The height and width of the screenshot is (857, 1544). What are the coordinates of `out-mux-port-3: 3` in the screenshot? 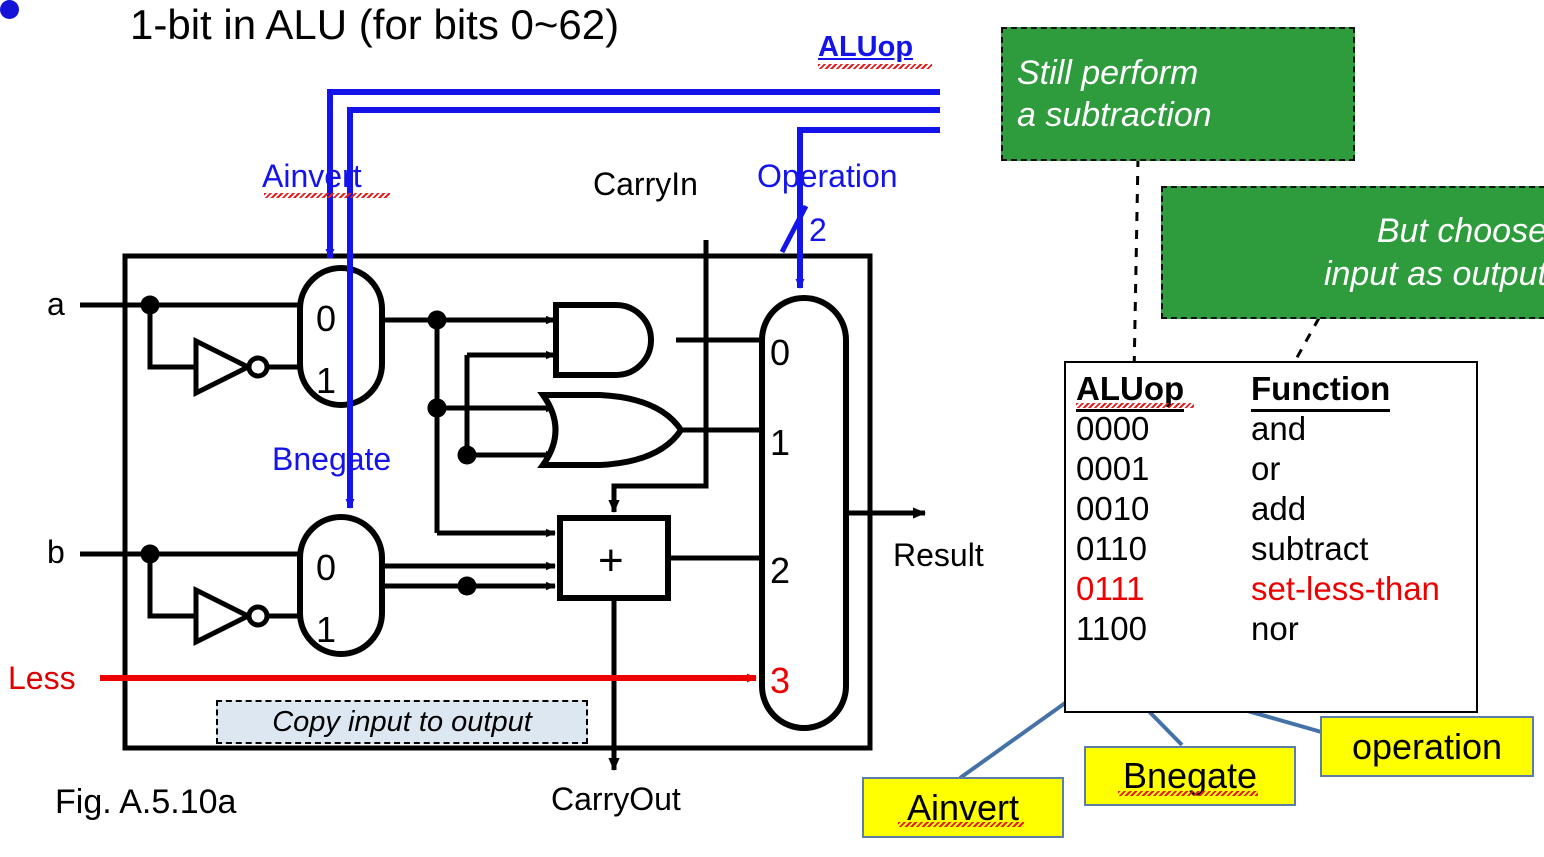 It's located at (780, 680).